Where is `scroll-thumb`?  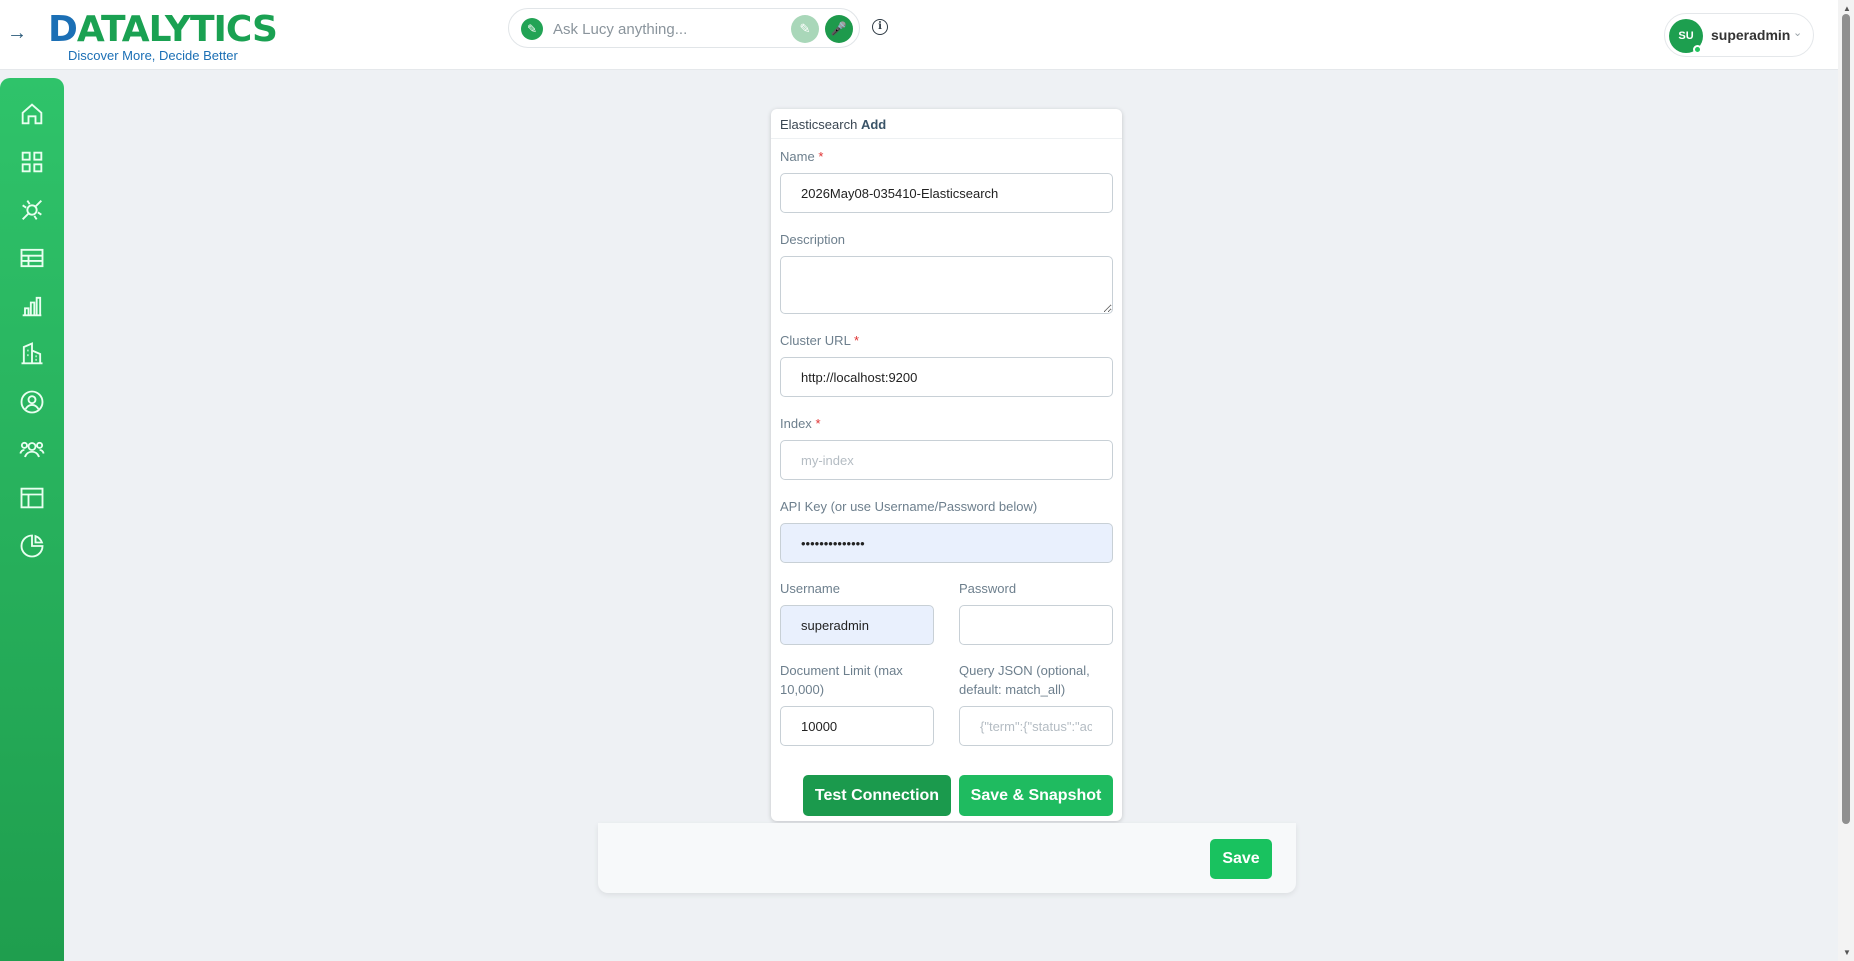 scroll-thumb is located at coordinates (1846, 419).